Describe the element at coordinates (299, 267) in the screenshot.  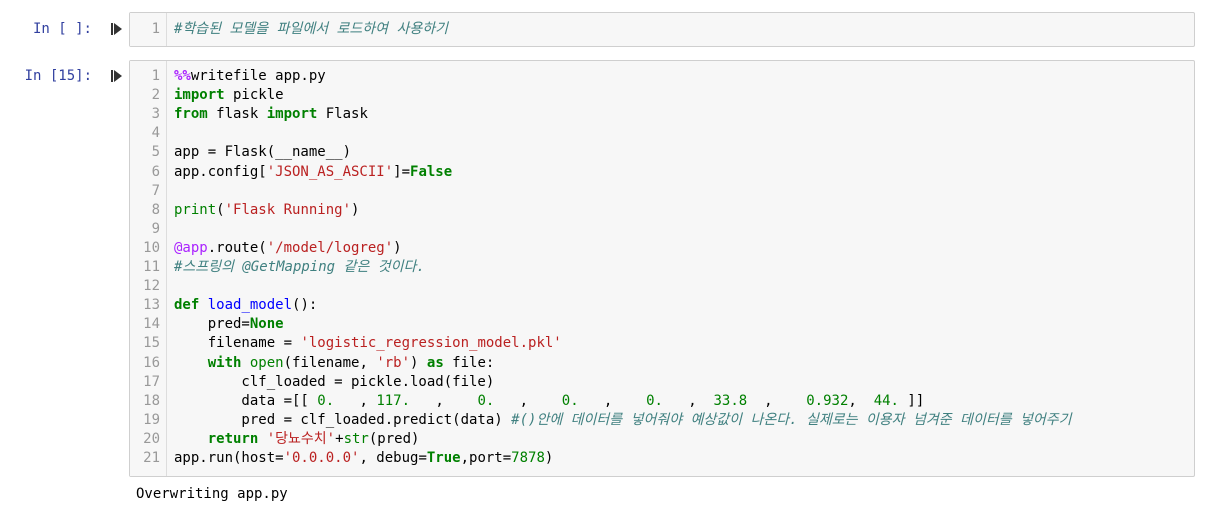
I see `code-token: #스프링의 @GetMapping 같은 것이다.` at that location.